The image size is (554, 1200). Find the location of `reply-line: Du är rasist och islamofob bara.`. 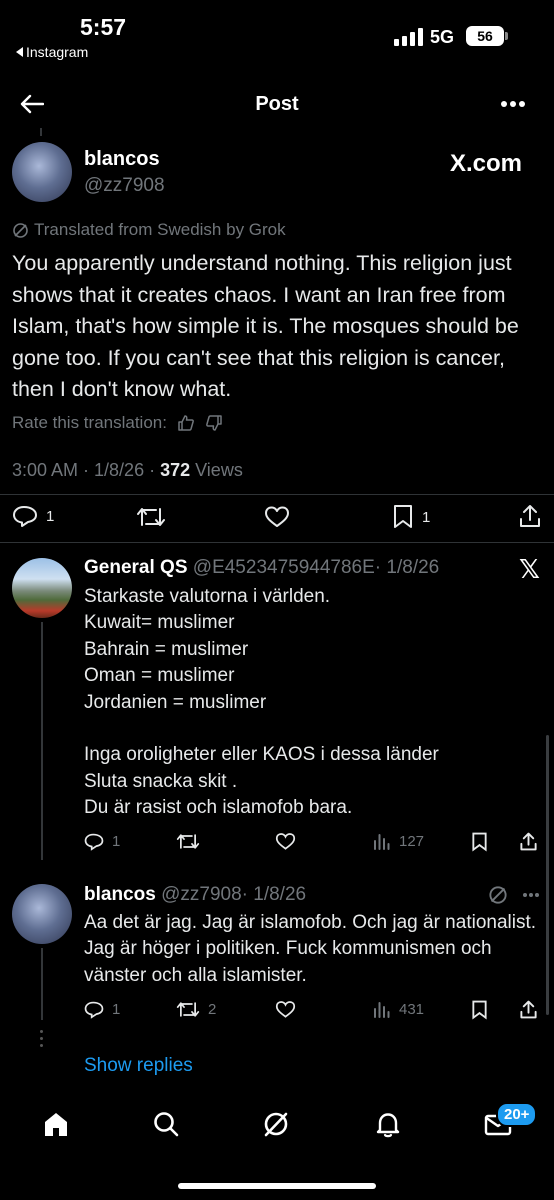

reply-line: Du är rasist och islamofob bara. is located at coordinates (218, 808).